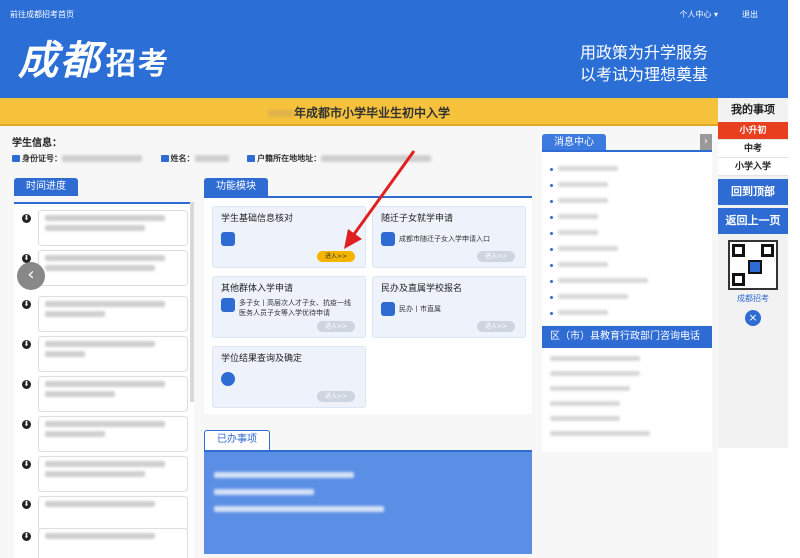  I want to click on phones-panel: 区（市）县教育行政部门咨询电话, so click(627, 389).